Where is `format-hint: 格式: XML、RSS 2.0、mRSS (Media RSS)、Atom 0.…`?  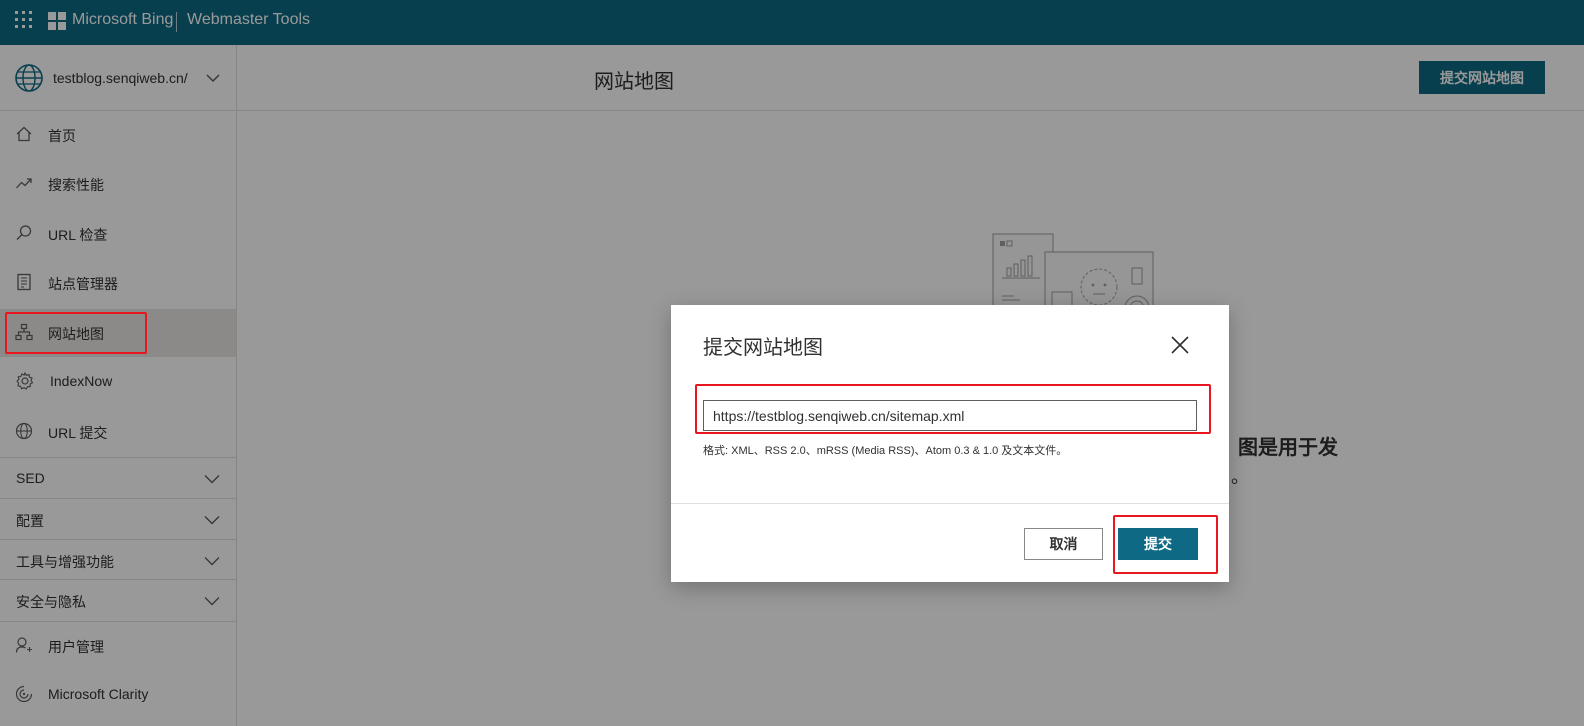
format-hint: 格式: XML、RSS 2.0、mRSS (Media RSS)、Atom 0.… is located at coordinates (885, 451).